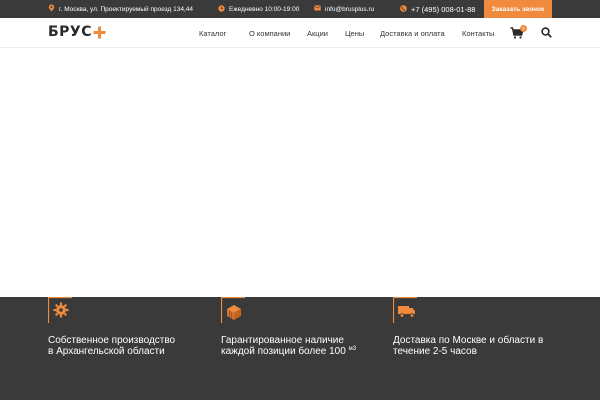 The height and width of the screenshot is (400, 600). I want to click on nav-item-prices: Цены, so click(354, 33).